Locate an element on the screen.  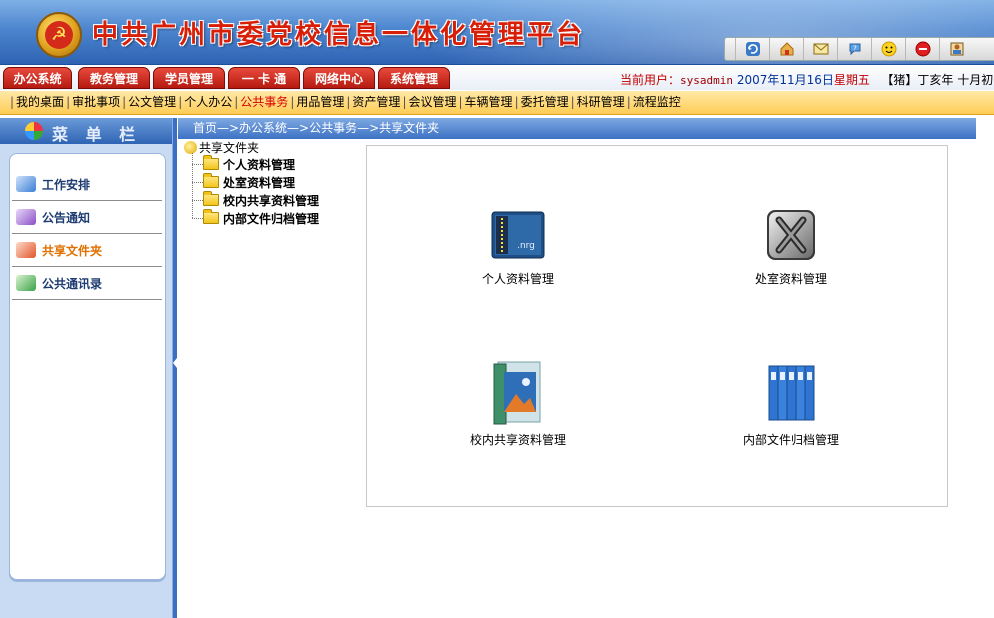
header-toolbar: ? is located at coordinates (859, 49).